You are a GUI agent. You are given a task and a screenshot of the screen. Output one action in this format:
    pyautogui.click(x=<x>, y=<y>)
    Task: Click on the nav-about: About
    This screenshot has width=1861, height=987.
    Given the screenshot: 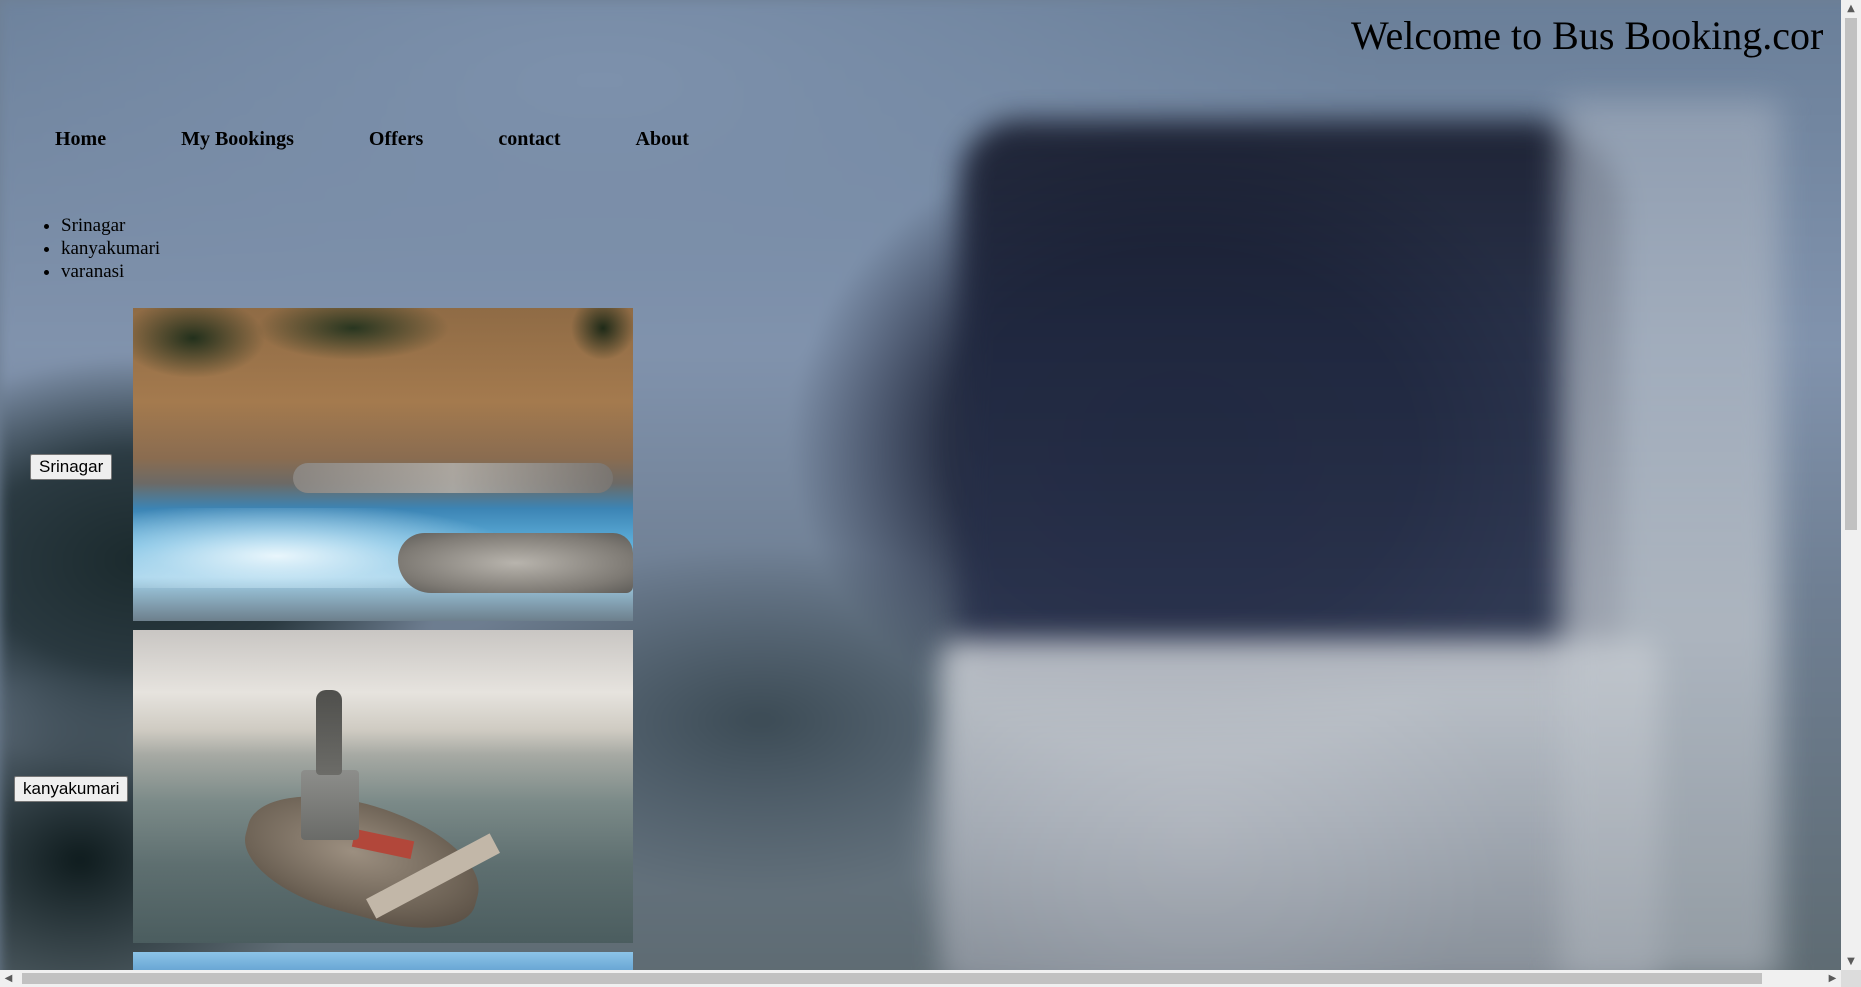 What is the action you would take?
    pyautogui.click(x=662, y=139)
    